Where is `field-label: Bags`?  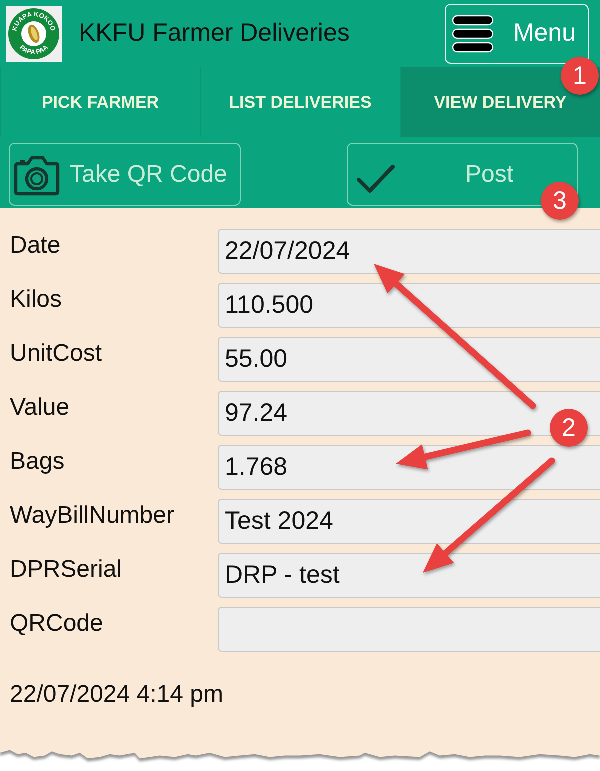
field-label: Bags is located at coordinates (37, 462).